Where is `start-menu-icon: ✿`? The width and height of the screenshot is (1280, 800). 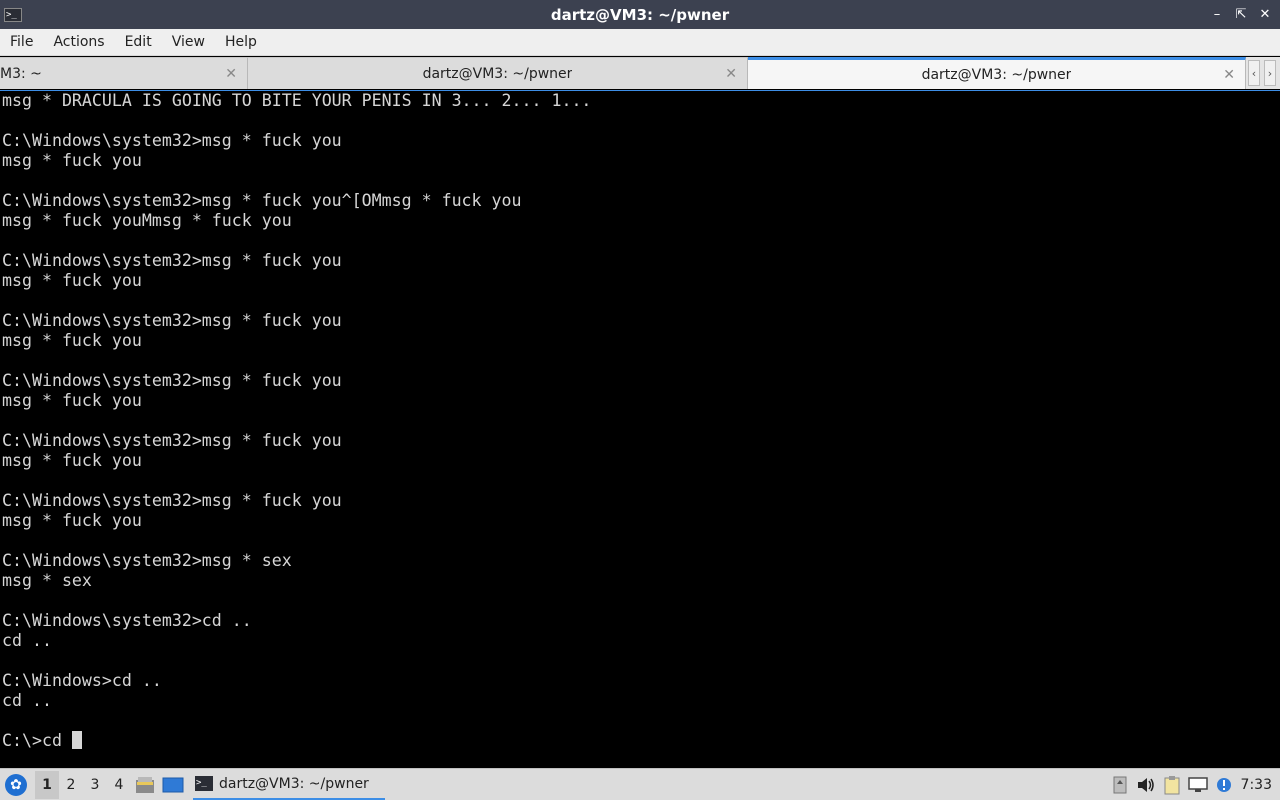
start-menu-icon: ✿ is located at coordinates (16, 784).